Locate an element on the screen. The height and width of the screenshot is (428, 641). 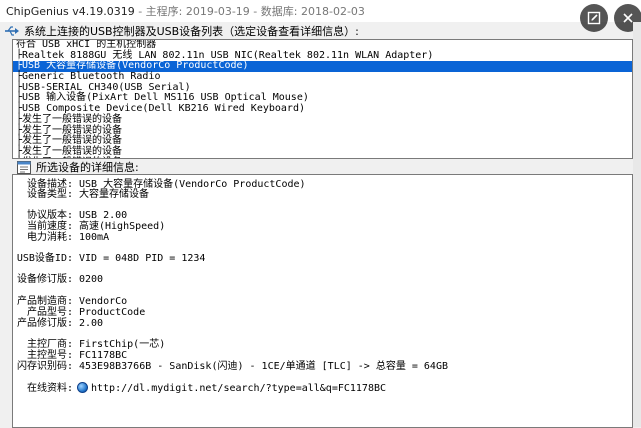
edit-button is located at coordinates (594, 18).